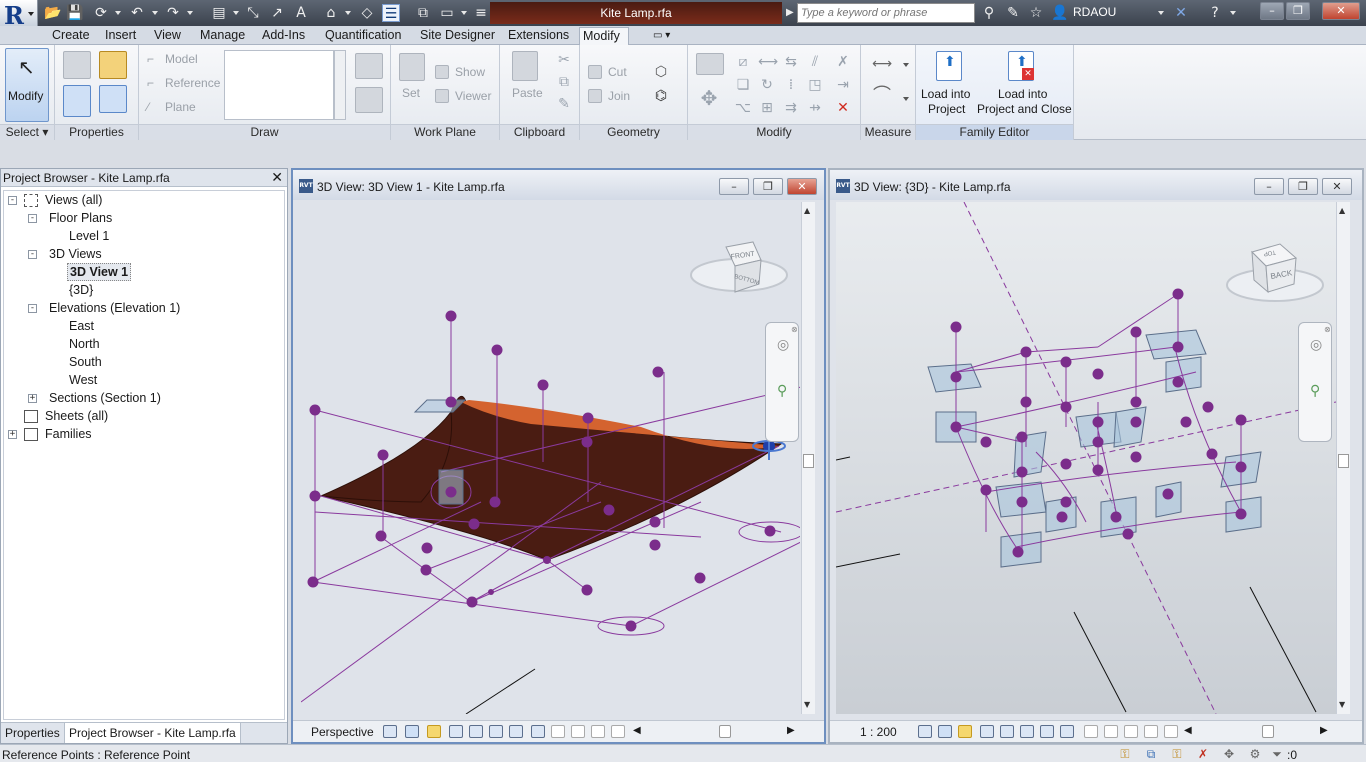 The height and width of the screenshot is (762, 1366). Describe the element at coordinates (77, 101) in the screenshot. I see `properties-icon` at that location.